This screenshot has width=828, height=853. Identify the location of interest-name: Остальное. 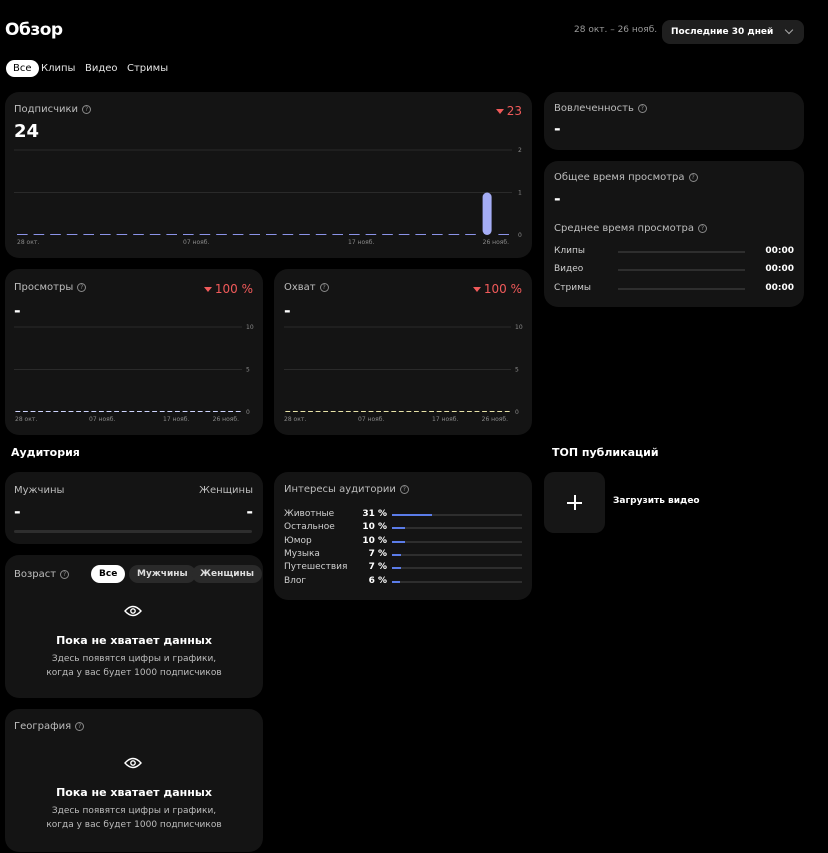
(309, 527).